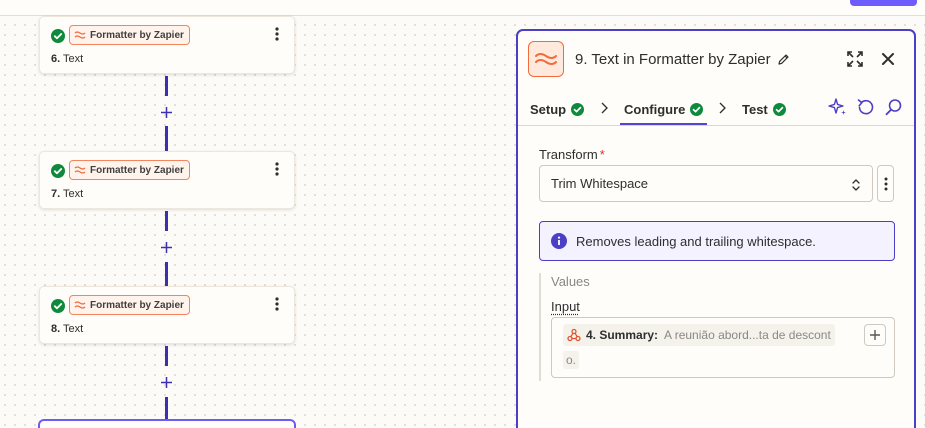 This screenshot has height=428, width=925. Describe the element at coordinates (602, 154) in the screenshot. I see `required-mark: *` at that location.